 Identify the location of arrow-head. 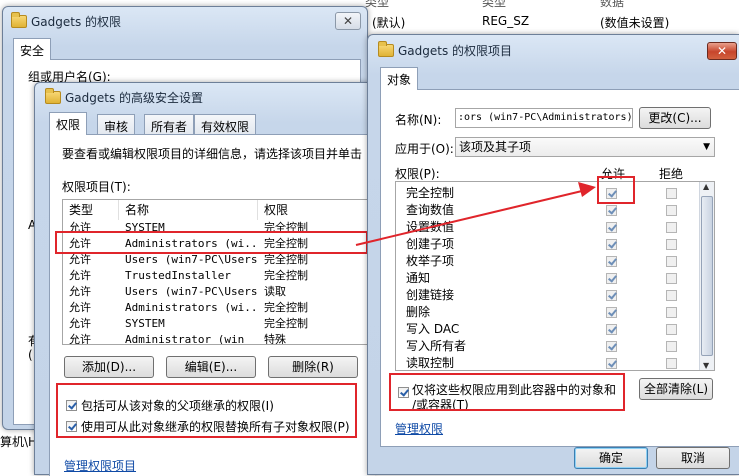
(587, 189).